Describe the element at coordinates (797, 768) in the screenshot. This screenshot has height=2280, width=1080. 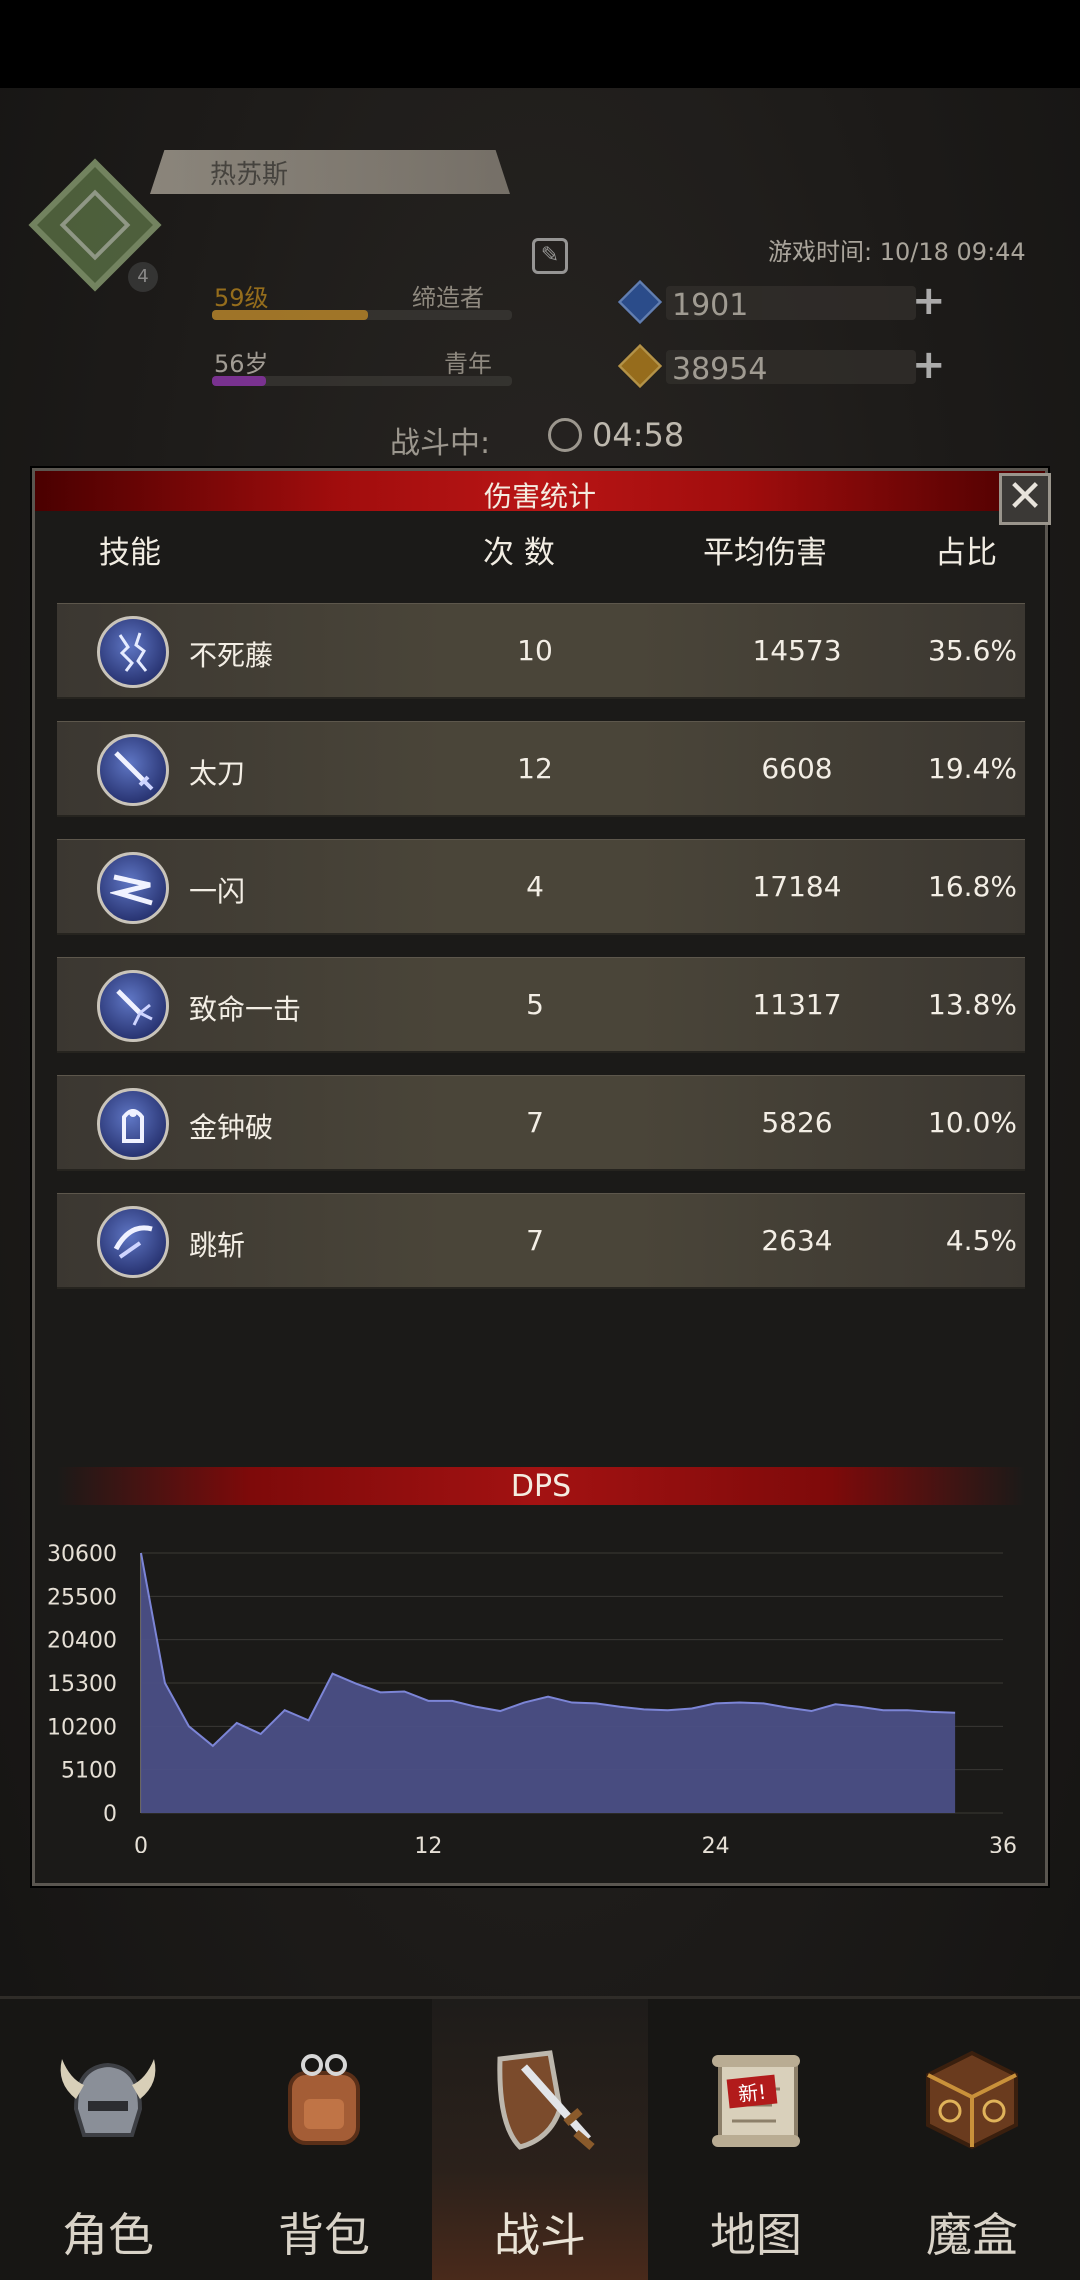
I see `skill-avg-damage: 6608` at that location.